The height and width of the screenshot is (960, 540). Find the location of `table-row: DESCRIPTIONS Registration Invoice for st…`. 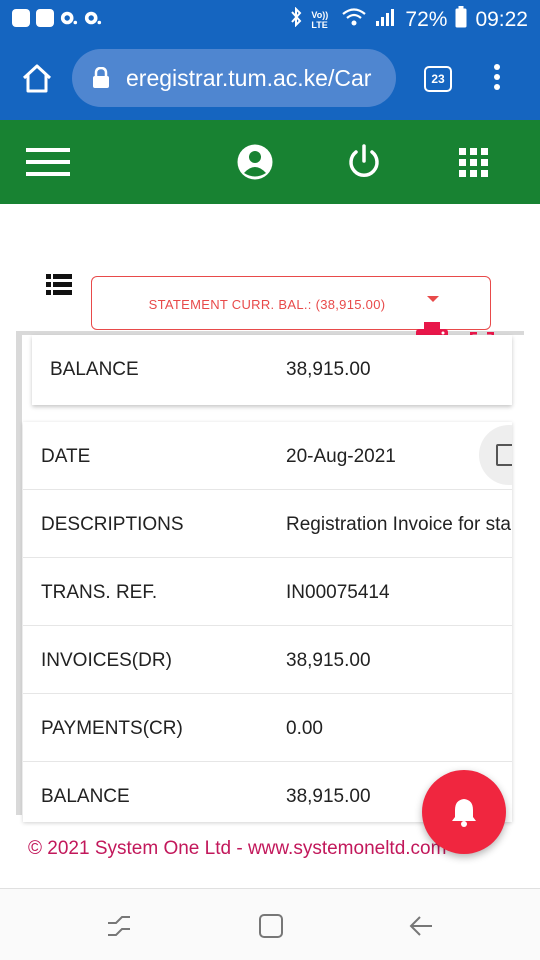

table-row: DESCRIPTIONS Registration Invoice for st… is located at coordinates (267, 524).